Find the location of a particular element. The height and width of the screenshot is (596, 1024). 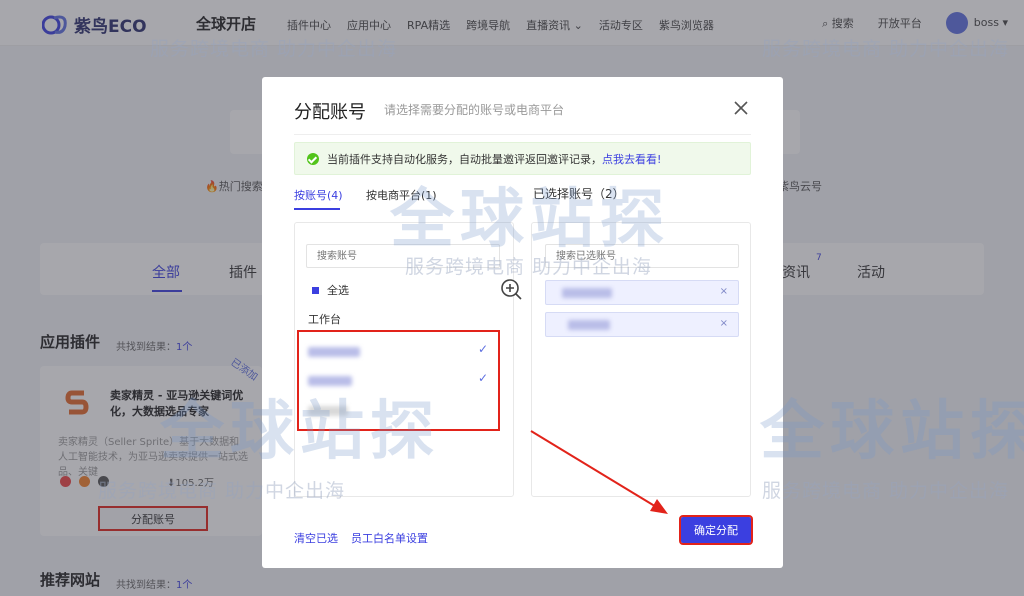

close-icon is located at coordinates (741, 108).